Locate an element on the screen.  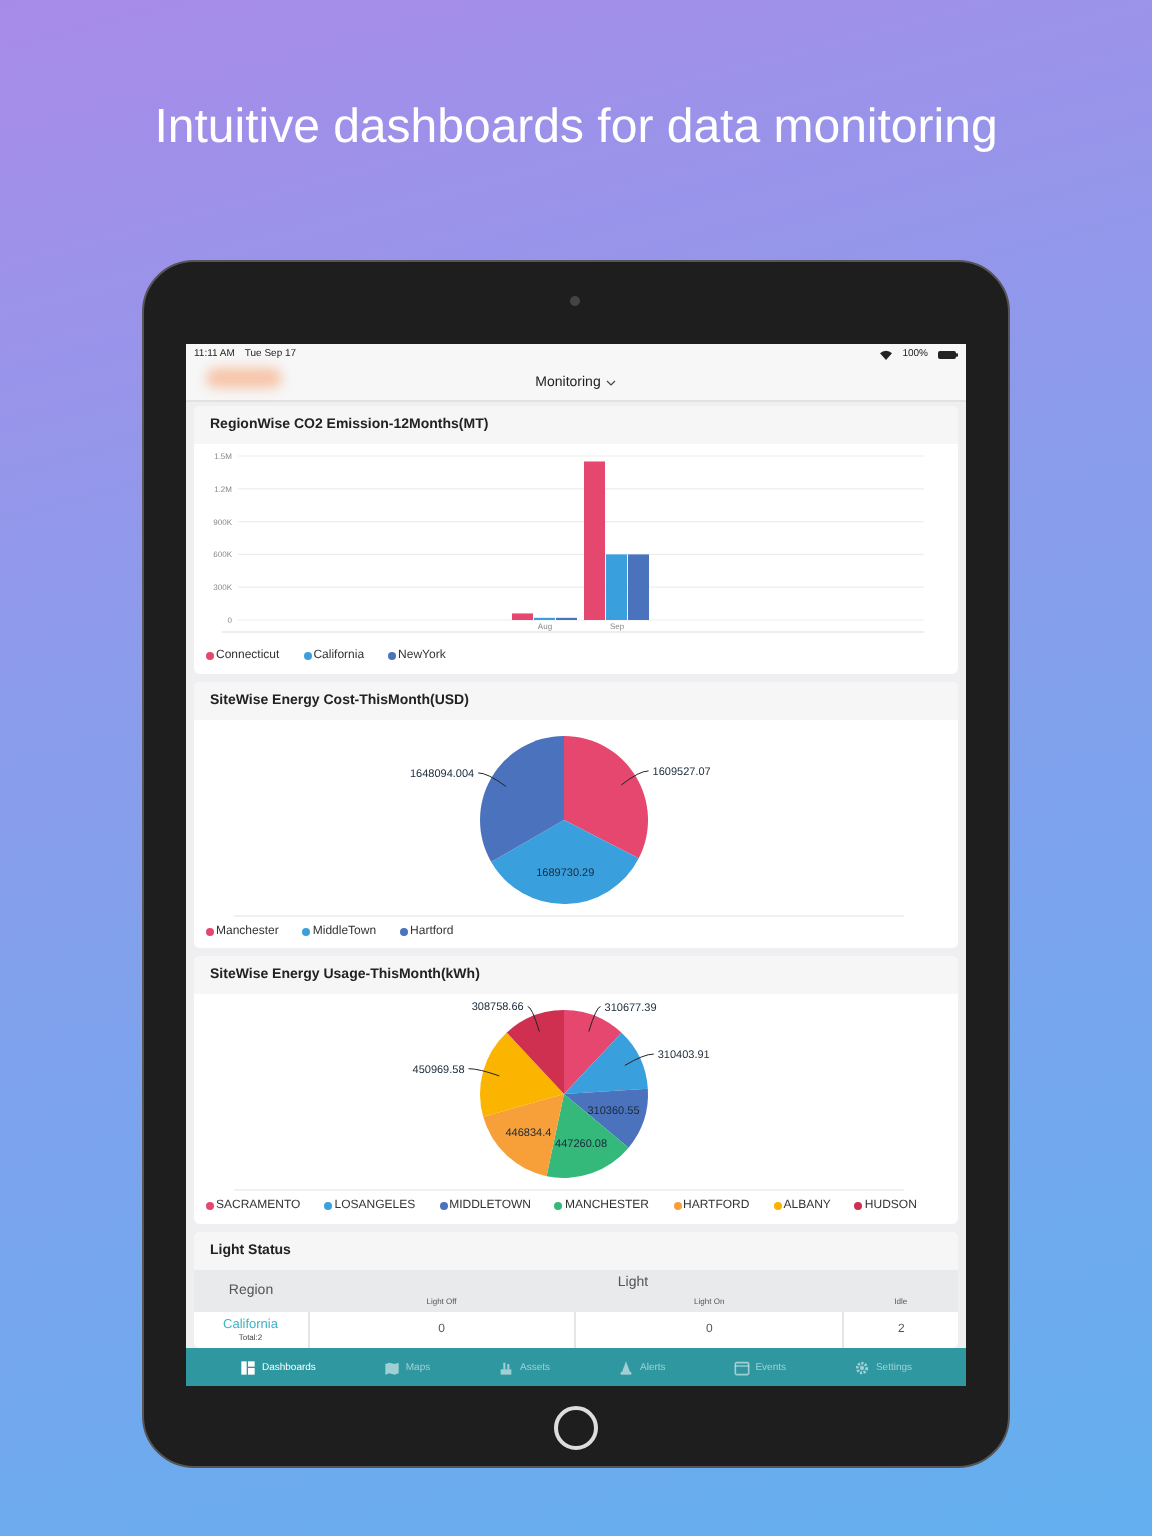
blurred-logo is located at coordinates (244, 378).